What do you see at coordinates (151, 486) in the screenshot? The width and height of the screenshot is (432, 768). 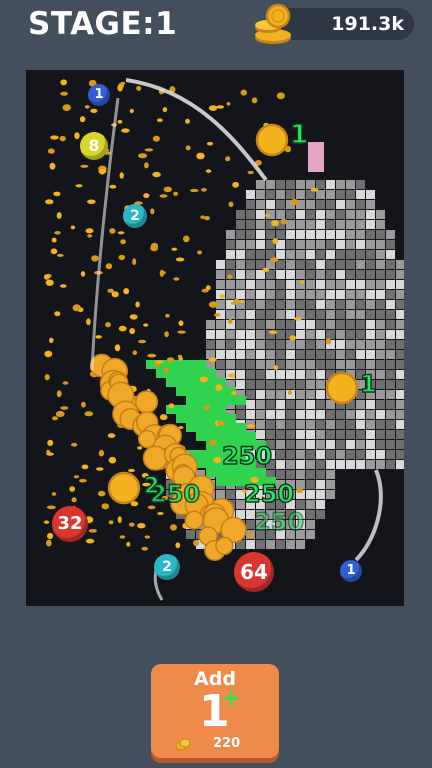 I see `damage-number: 2` at bounding box center [151, 486].